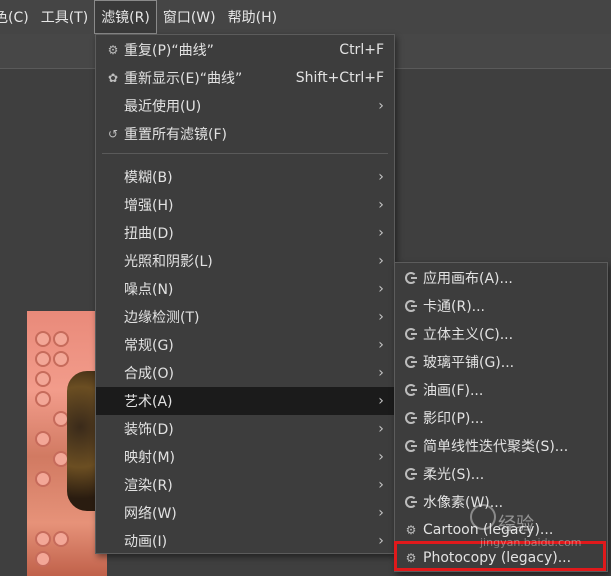  What do you see at coordinates (245, 457) in the screenshot?
I see `menu-item-map: 映射(M) ›` at bounding box center [245, 457].